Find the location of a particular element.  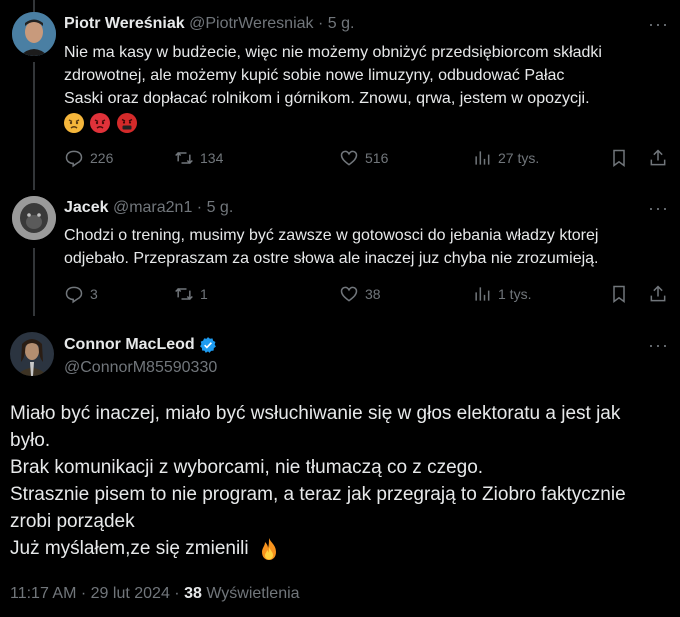

tweet-text-line: Już myślałem,ze się zmienili is located at coordinates (129, 548).